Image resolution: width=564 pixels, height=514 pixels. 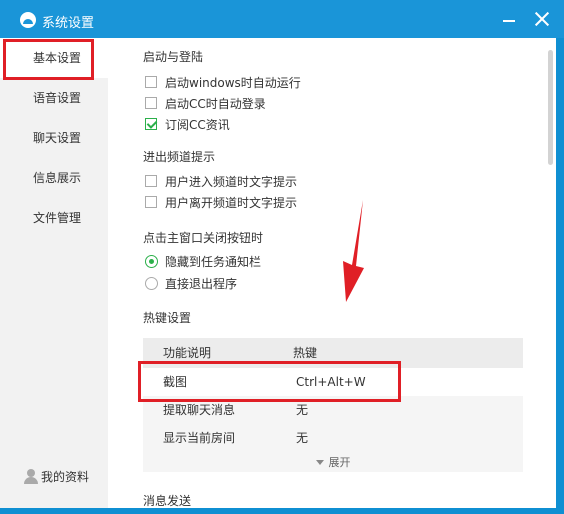 What do you see at coordinates (282, 511) in the screenshot?
I see `window-bottom-edge` at bounding box center [282, 511].